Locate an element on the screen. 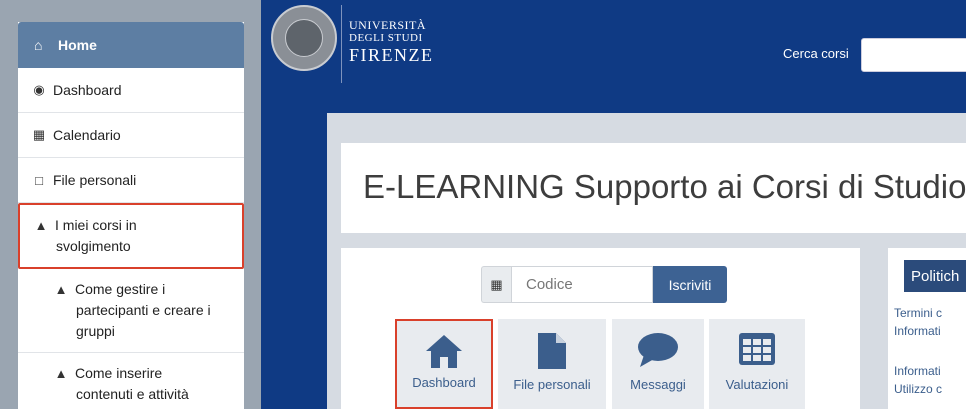 The width and height of the screenshot is (966, 409). sidebar-item-my-courses: ▲ I miei corsi in svolgimento is located at coordinates (131, 236).